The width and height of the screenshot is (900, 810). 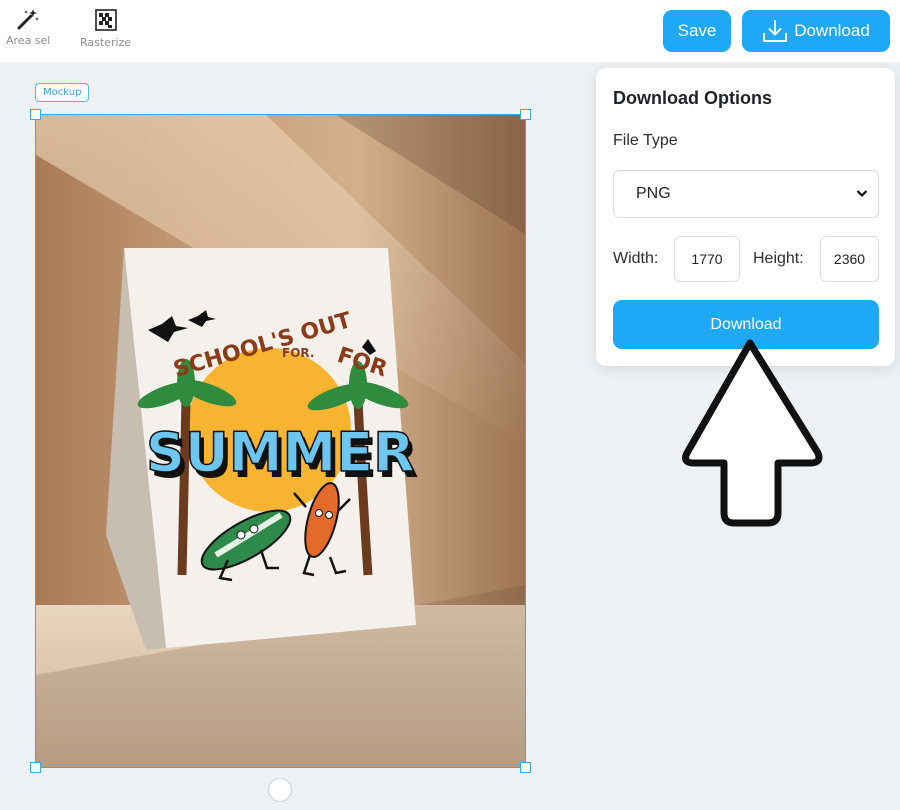 What do you see at coordinates (752, 433) in the screenshot?
I see `pointer-arrow-icon` at bounding box center [752, 433].